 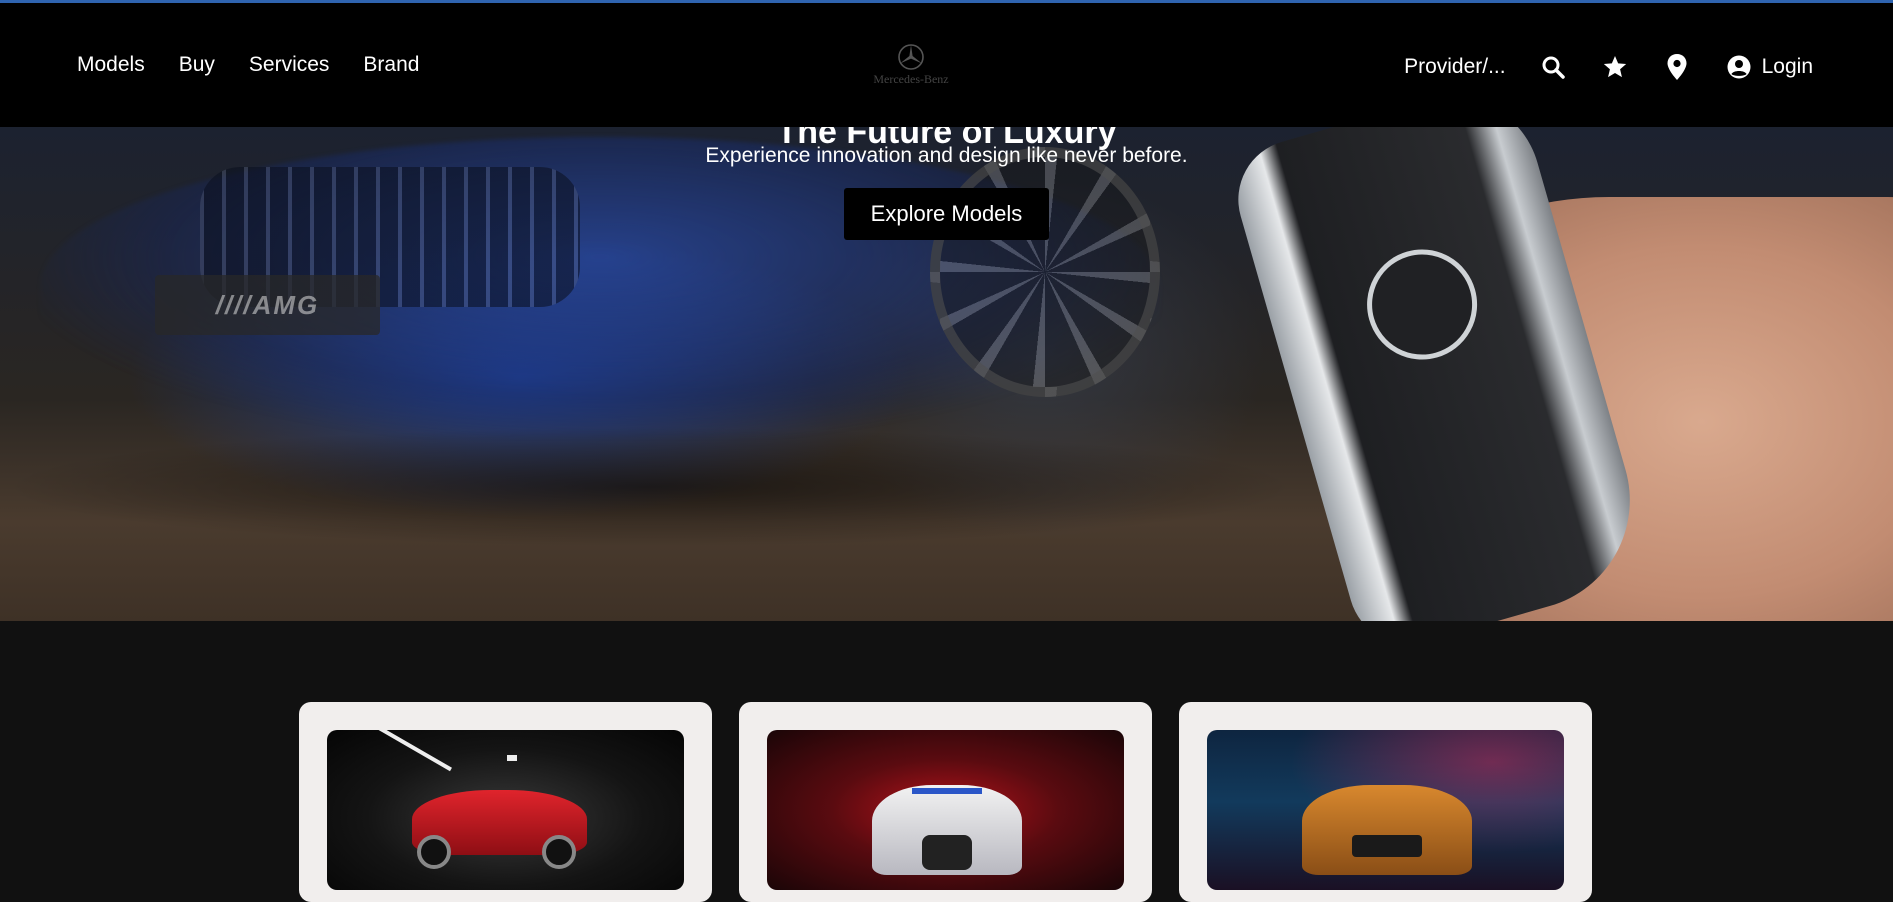 I want to click on nav-actions: Provider/... Login, so click(x=1608, y=67).